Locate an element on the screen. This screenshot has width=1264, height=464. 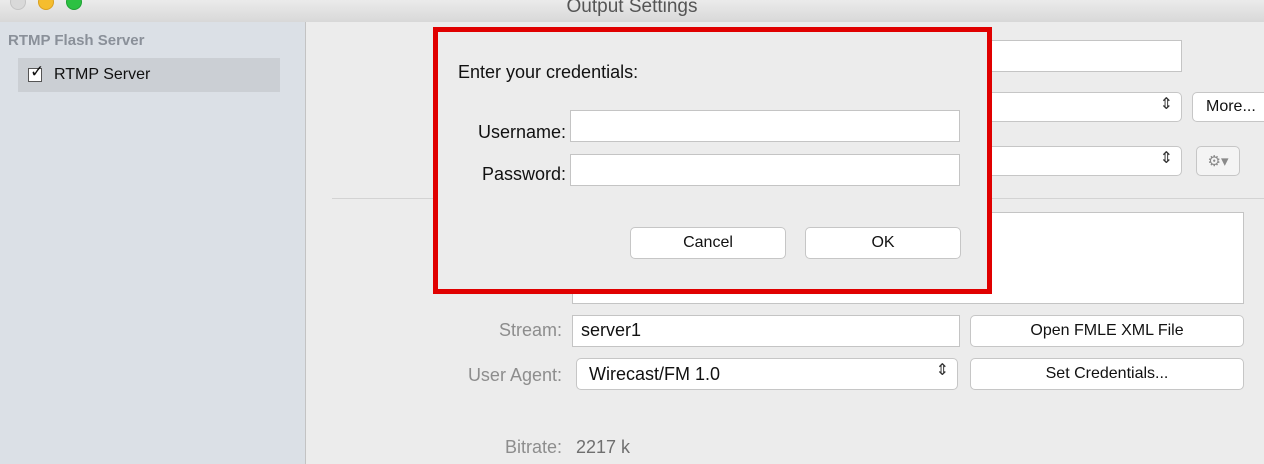
user-agent-label: User Agent: is located at coordinates (514, 375).